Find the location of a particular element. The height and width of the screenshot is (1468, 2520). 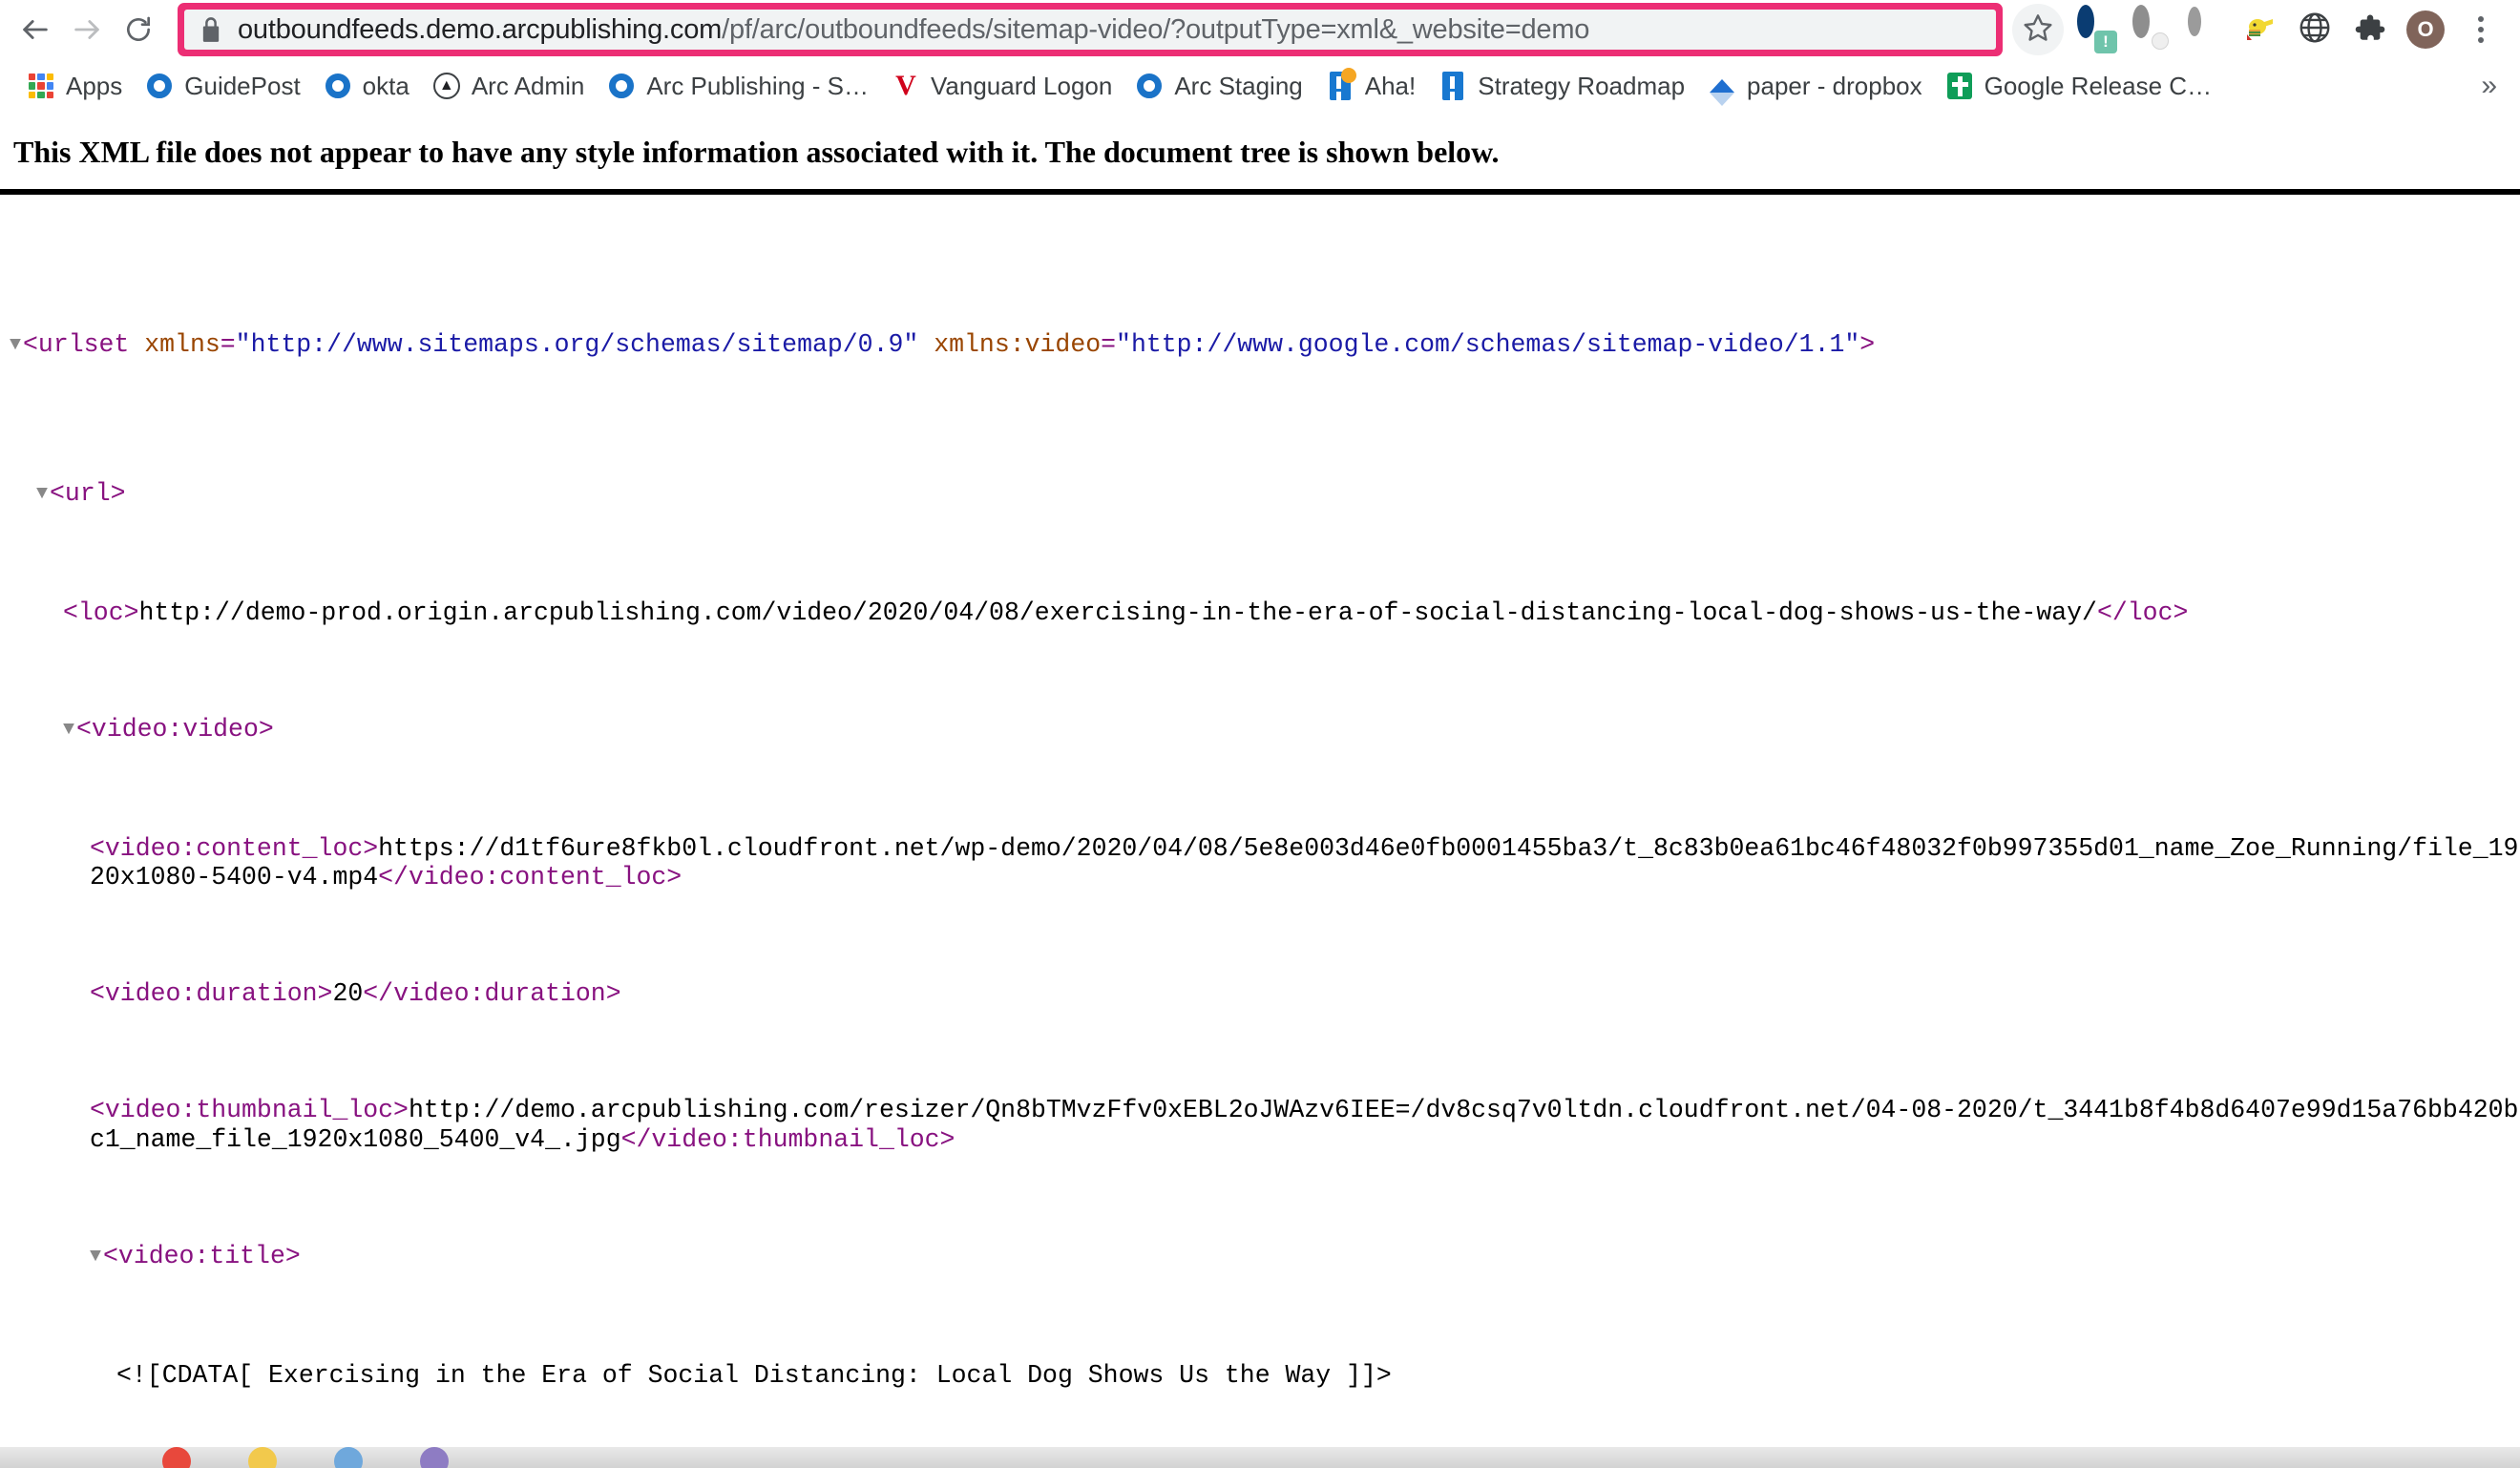

tag-video-open: <video:video> is located at coordinates (175, 729).